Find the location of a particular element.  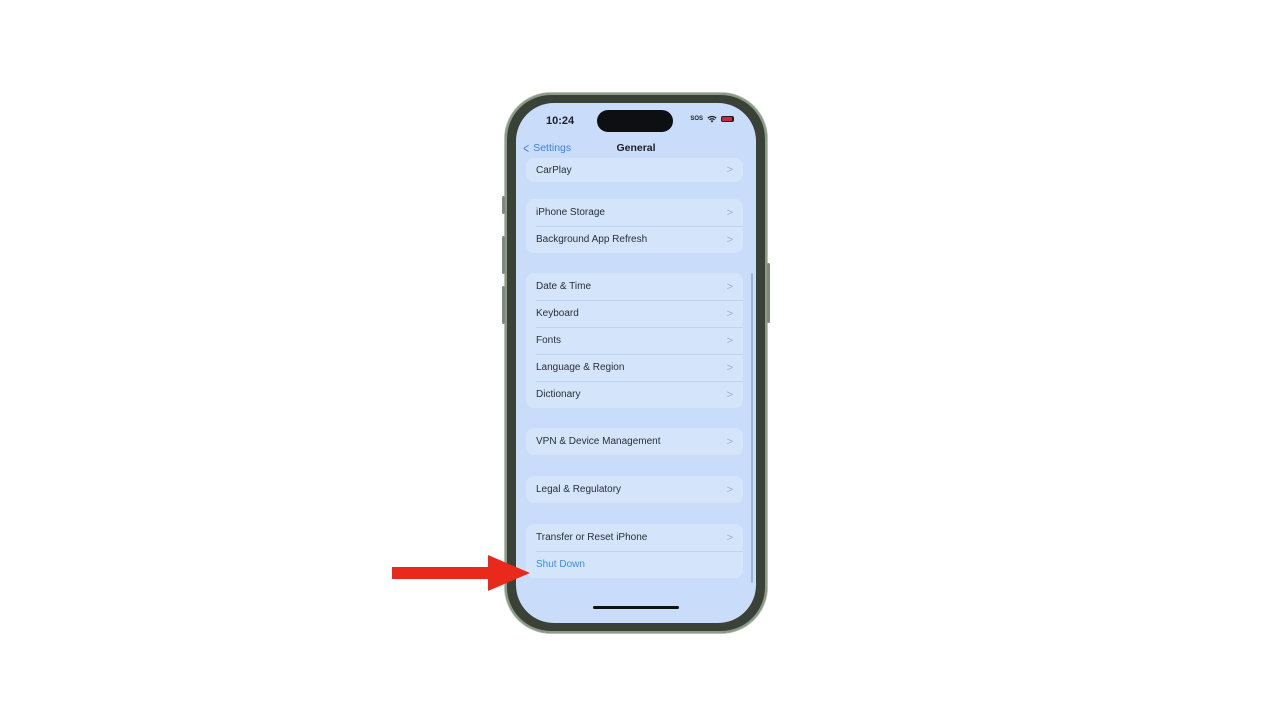

row-legal-regulatory: Legal & Regulatory > is located at coordinates (634, 489).